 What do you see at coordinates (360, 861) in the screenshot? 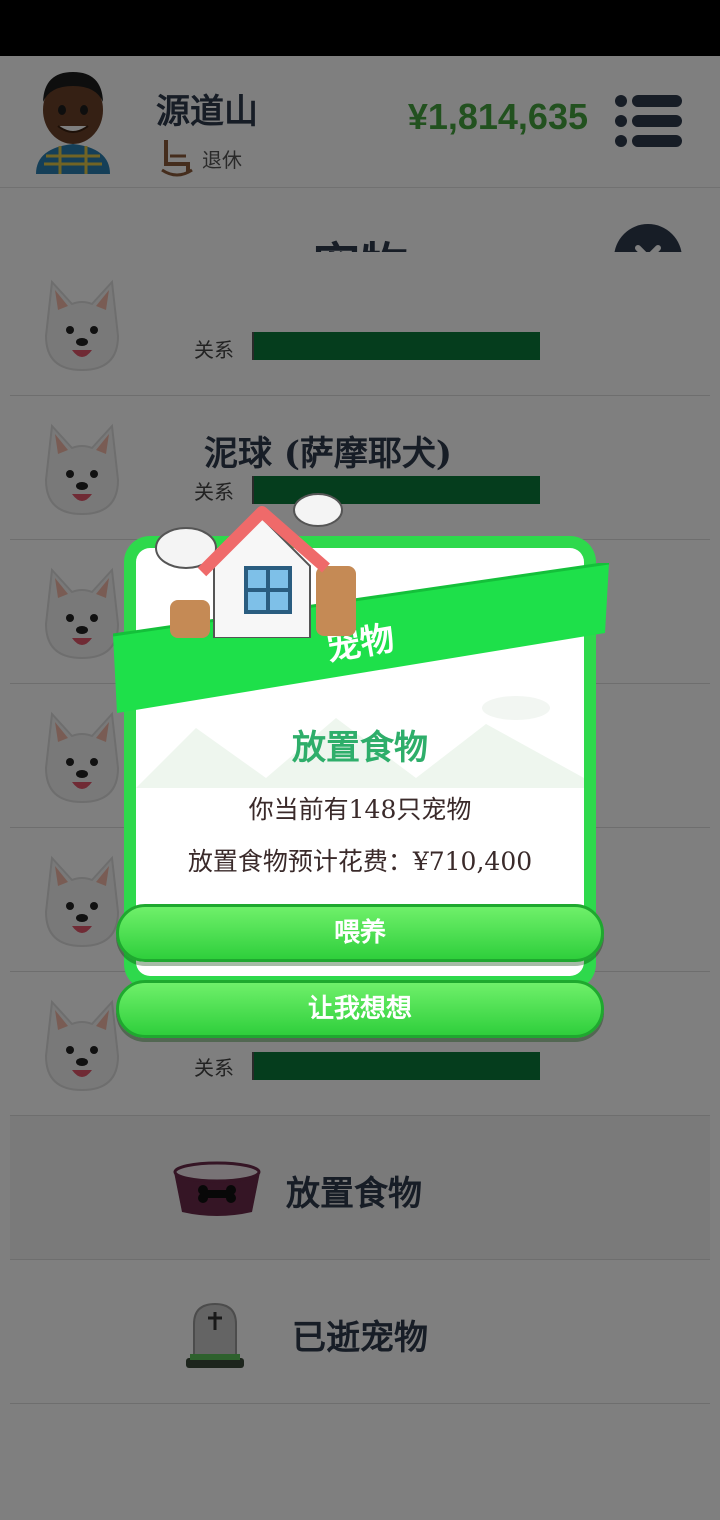
I see `food-cost-text: 放置食物预计花费：¥710,400` at bounding box center [360, 861].